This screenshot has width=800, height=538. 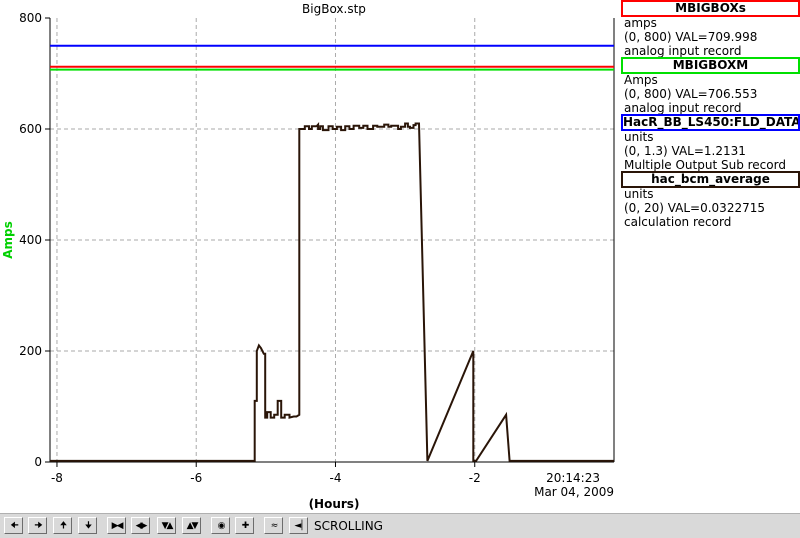 What do you see at coordinates (400, 525) in the screenshot?
I see `toolbar: SCROLLING 🠈 🠊 🠉 🠋 ▶◀ ◀▶ ▼▲ ▲▼ ◉ ✚ ≈ ◄│` at bounding box center [400, 525].